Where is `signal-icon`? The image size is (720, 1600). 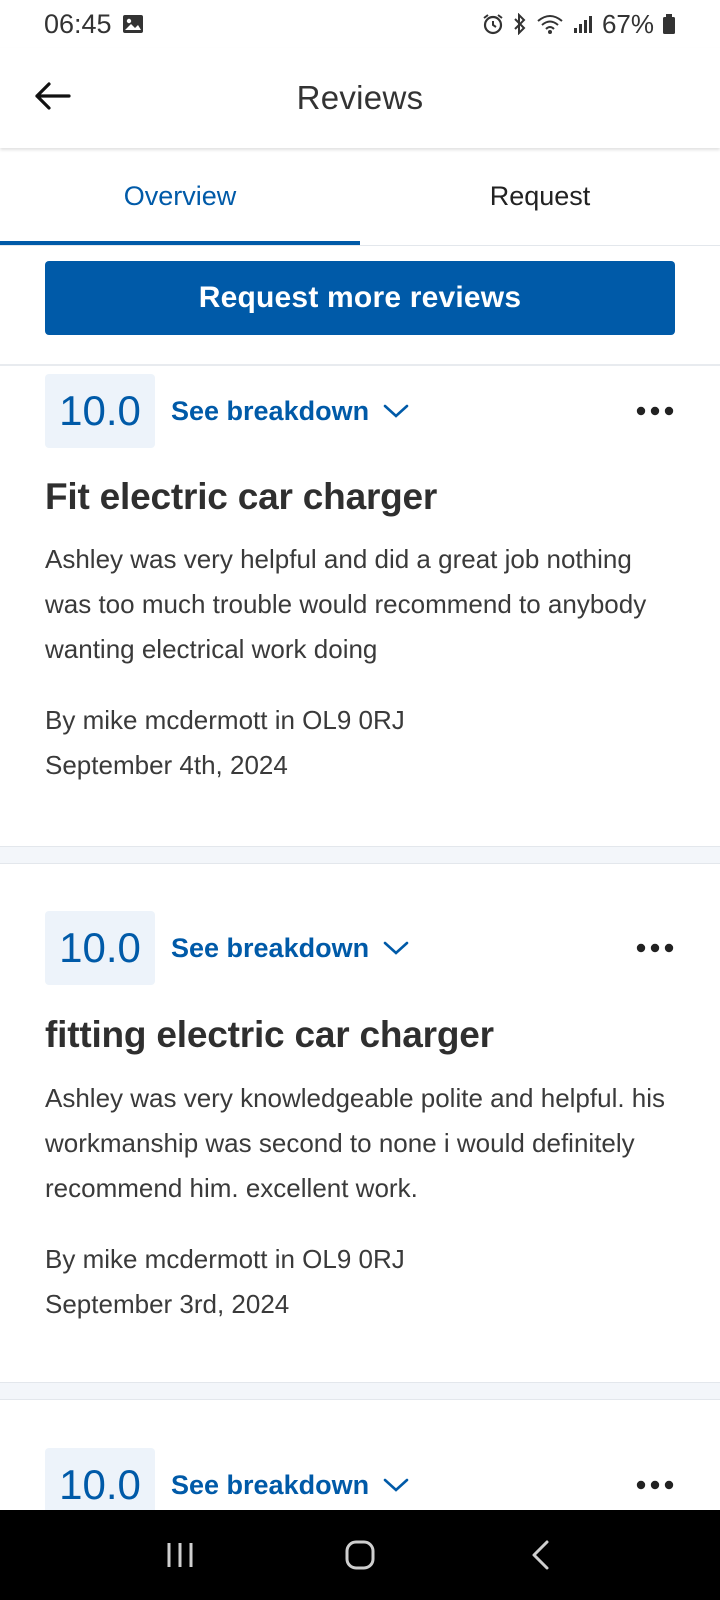 signal-icon is located at coordinates (583, 24).